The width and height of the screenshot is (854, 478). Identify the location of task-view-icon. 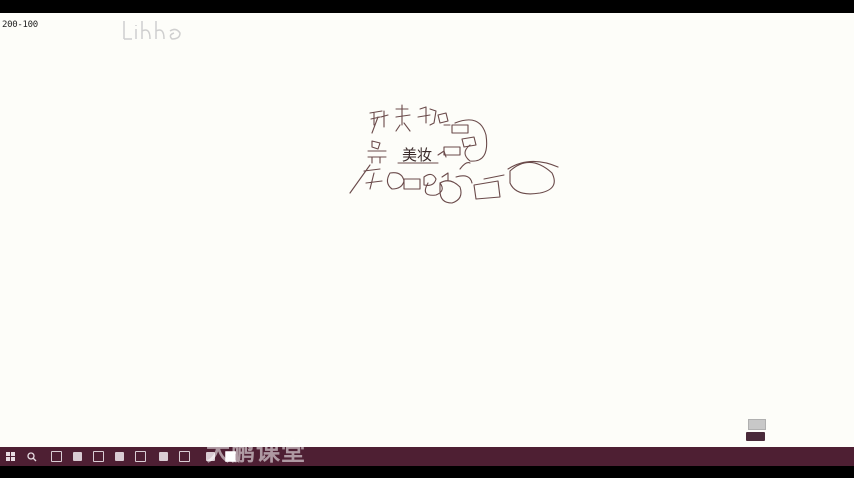
(56, 456).